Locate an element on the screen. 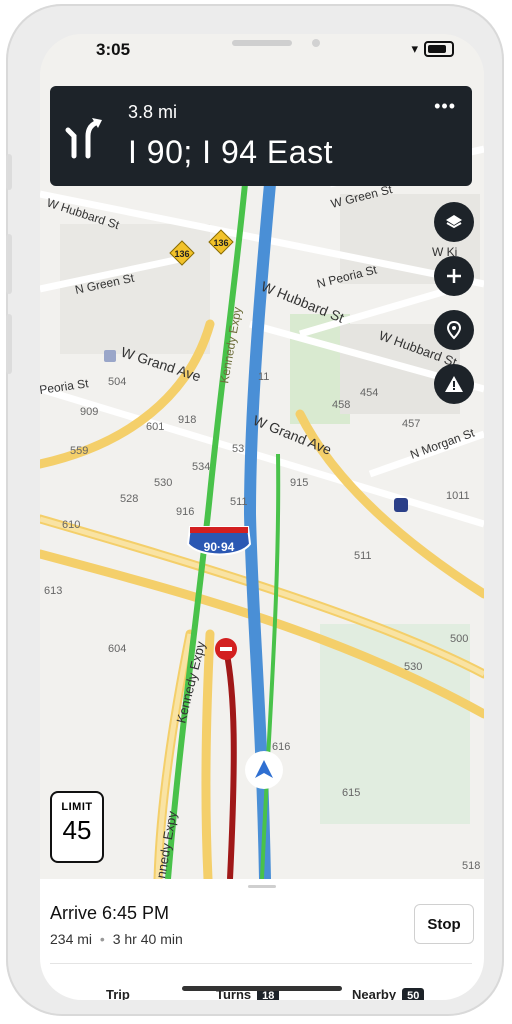  road-name: I 90; I 94 East is located at coordinates (230, 152).